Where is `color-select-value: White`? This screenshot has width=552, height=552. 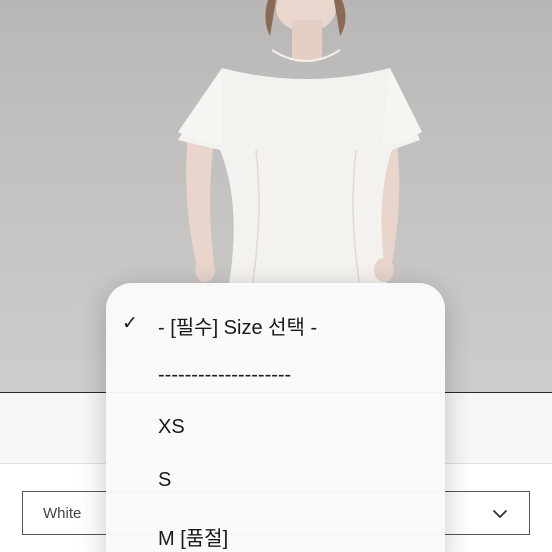
color-select-value: White is located at coordinates (62, 513).